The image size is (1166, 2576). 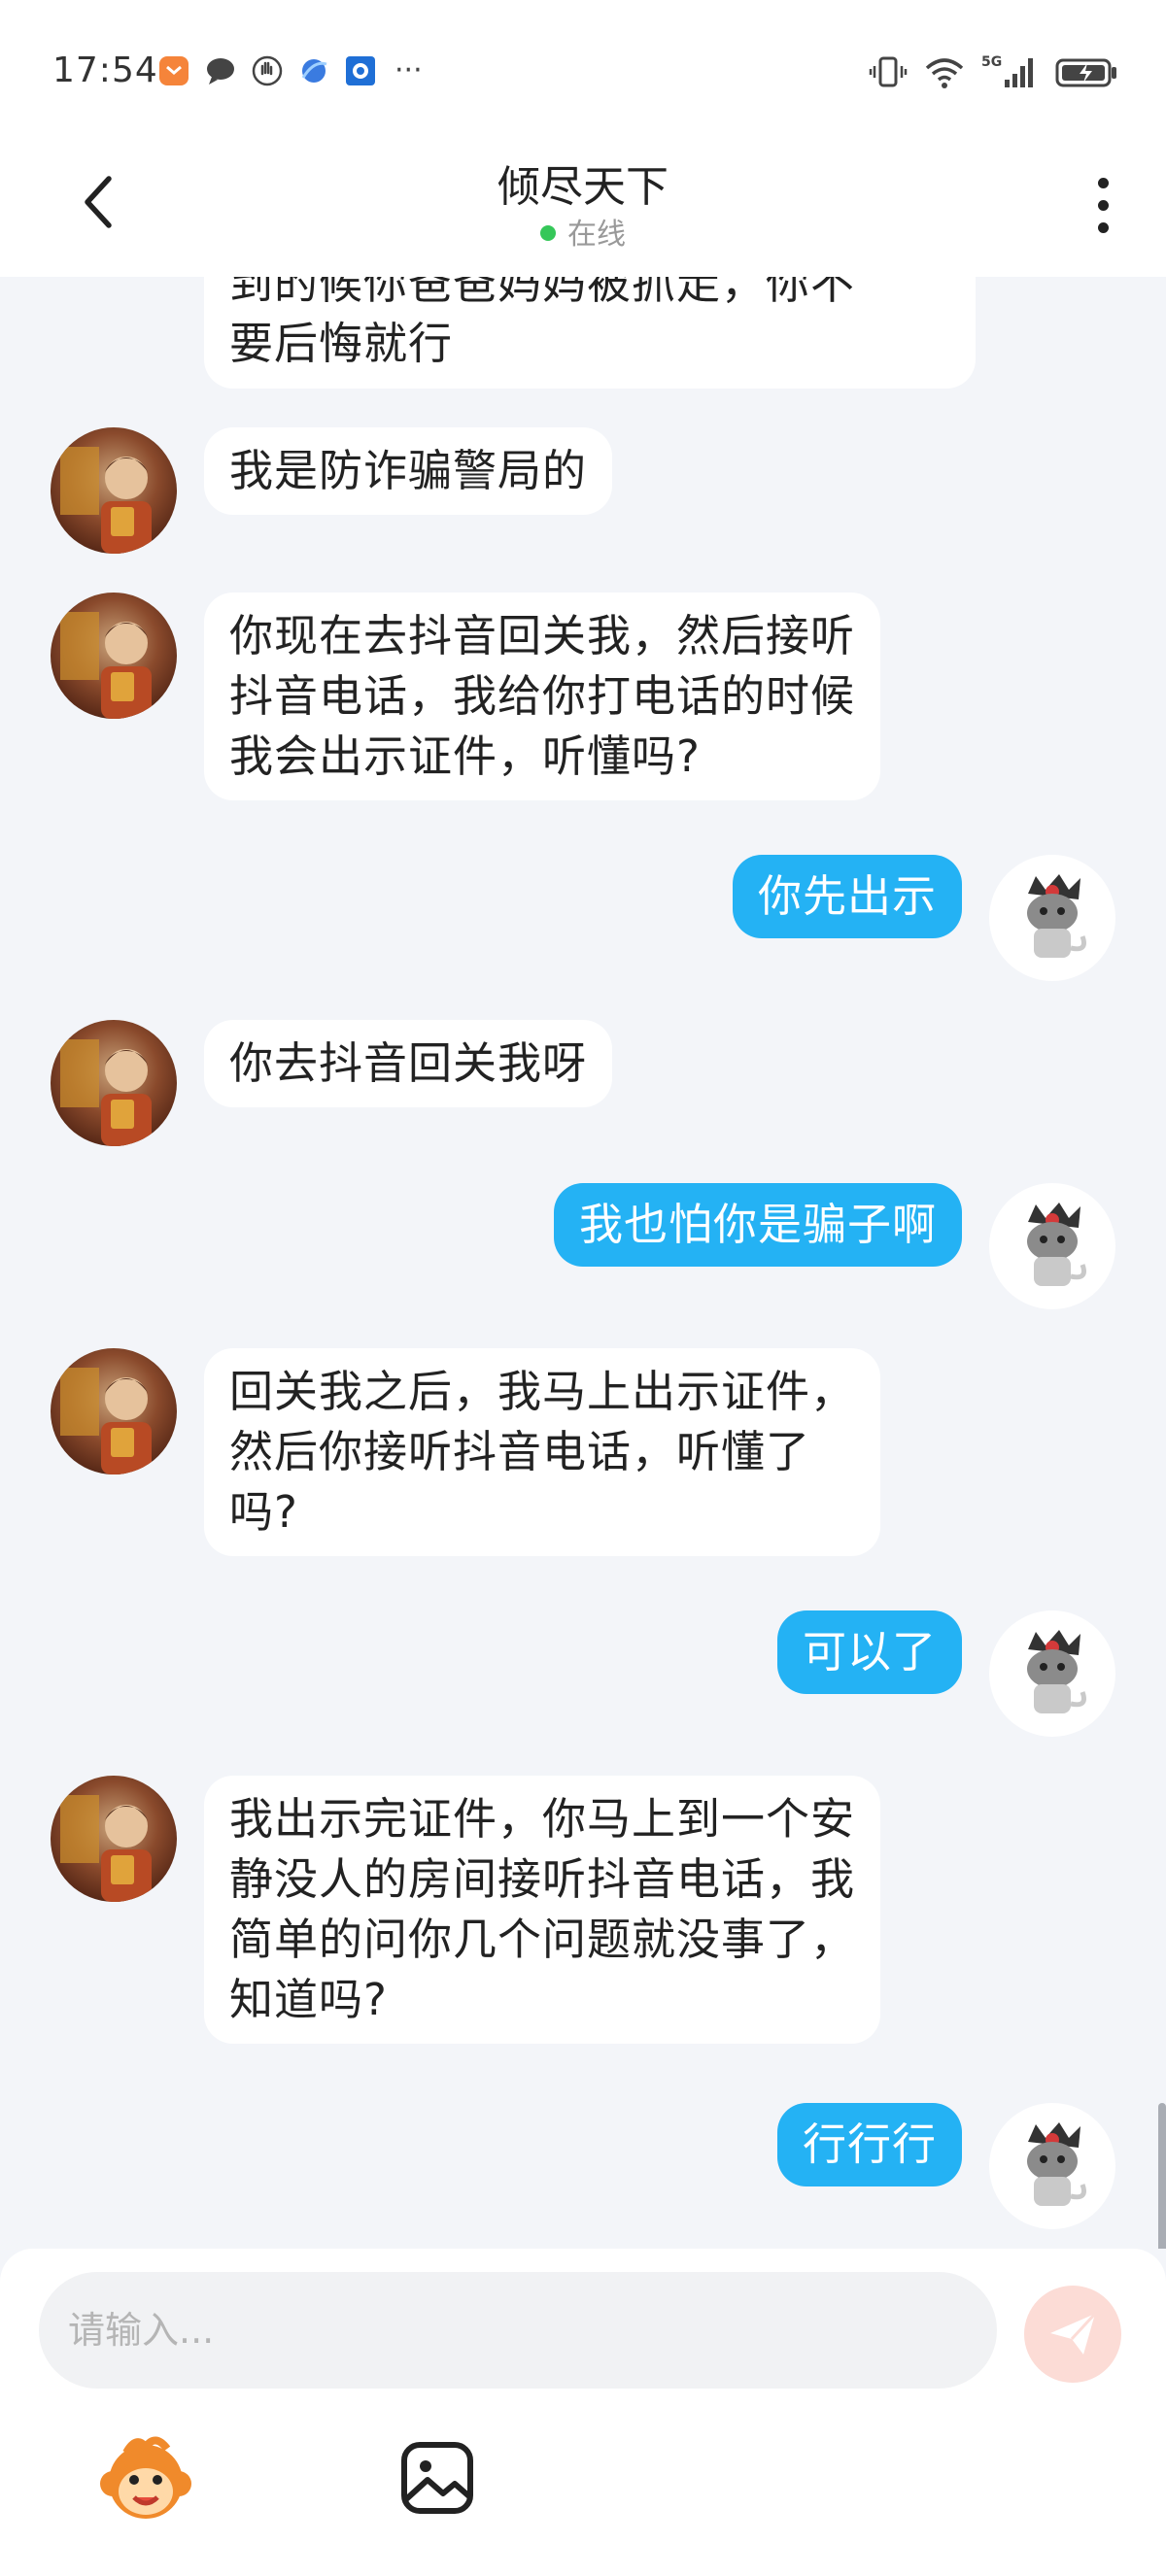 I want to click on system-icons: 5G, so click(x=994, y=71).